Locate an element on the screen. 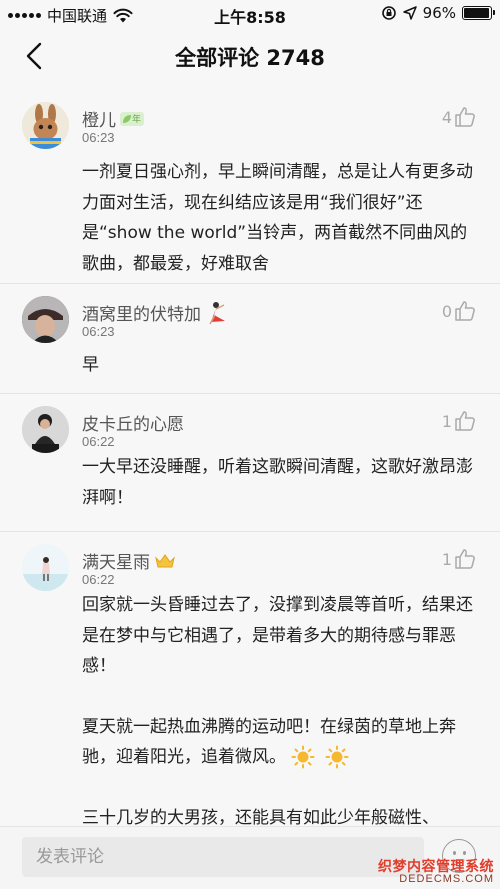 This screenshot has height=889, width=500. comment-username: 橙儿 年 is located at coordinates (113, 118).